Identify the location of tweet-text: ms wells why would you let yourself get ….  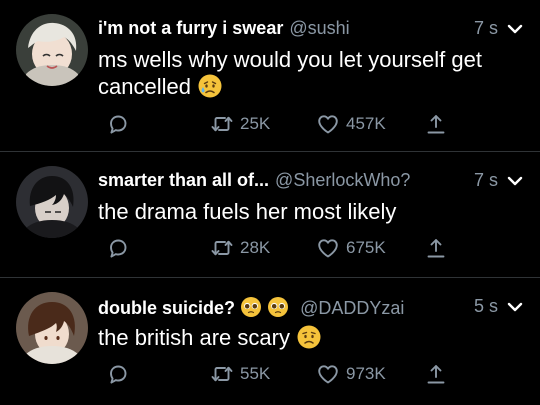
(313, 73).